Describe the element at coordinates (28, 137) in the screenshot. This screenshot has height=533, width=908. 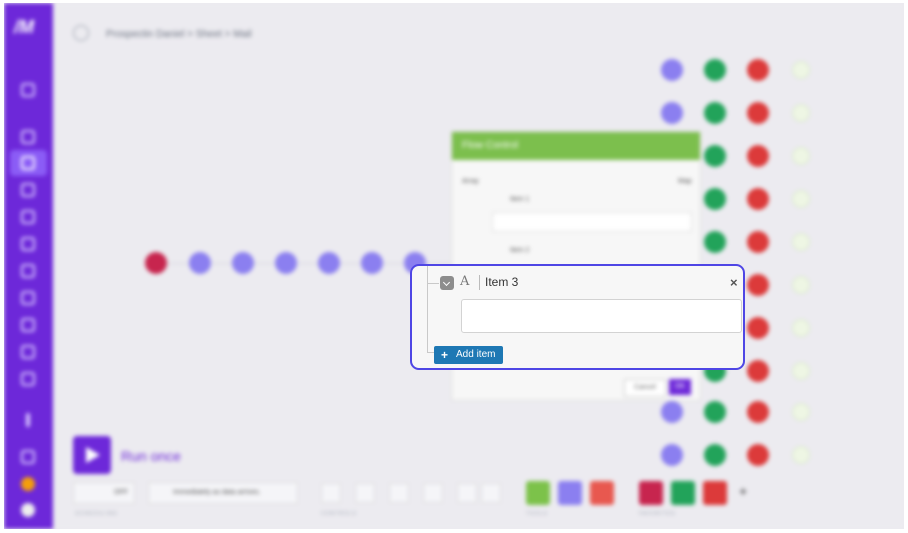
I see `team-icon` at that location.